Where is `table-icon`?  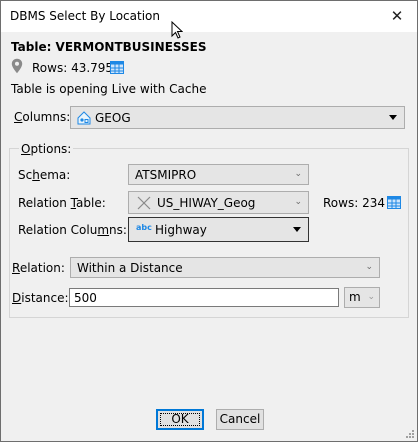
table-icon is located at coordinates (144, 203).